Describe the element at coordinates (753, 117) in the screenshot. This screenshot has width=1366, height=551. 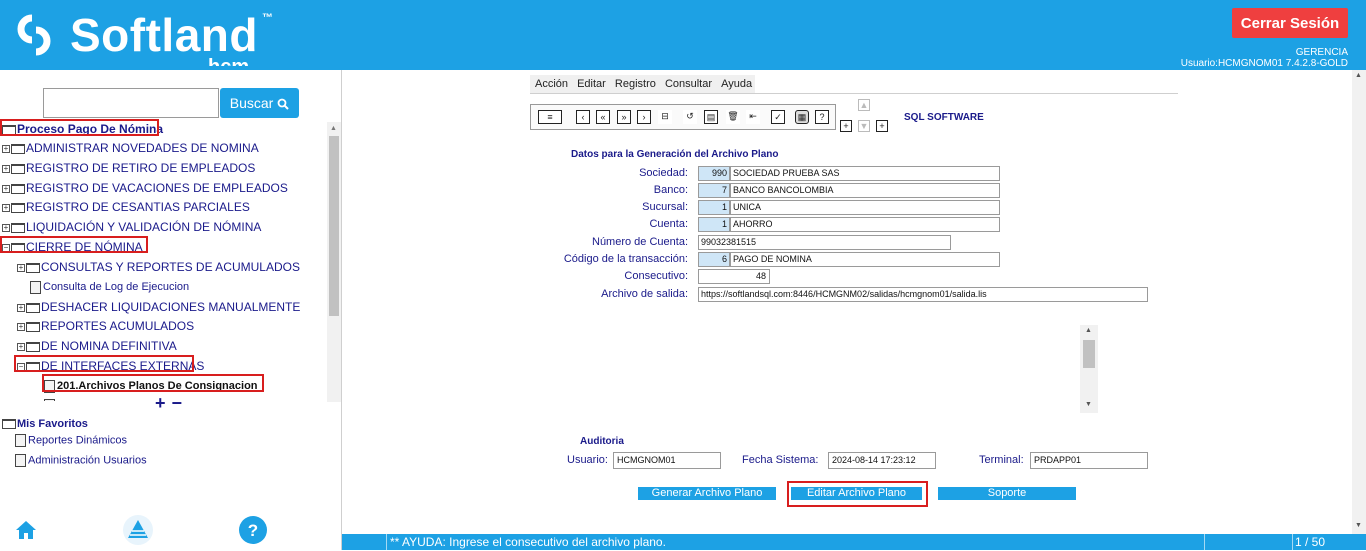
I see `exit-icon: ⇤` at that location.